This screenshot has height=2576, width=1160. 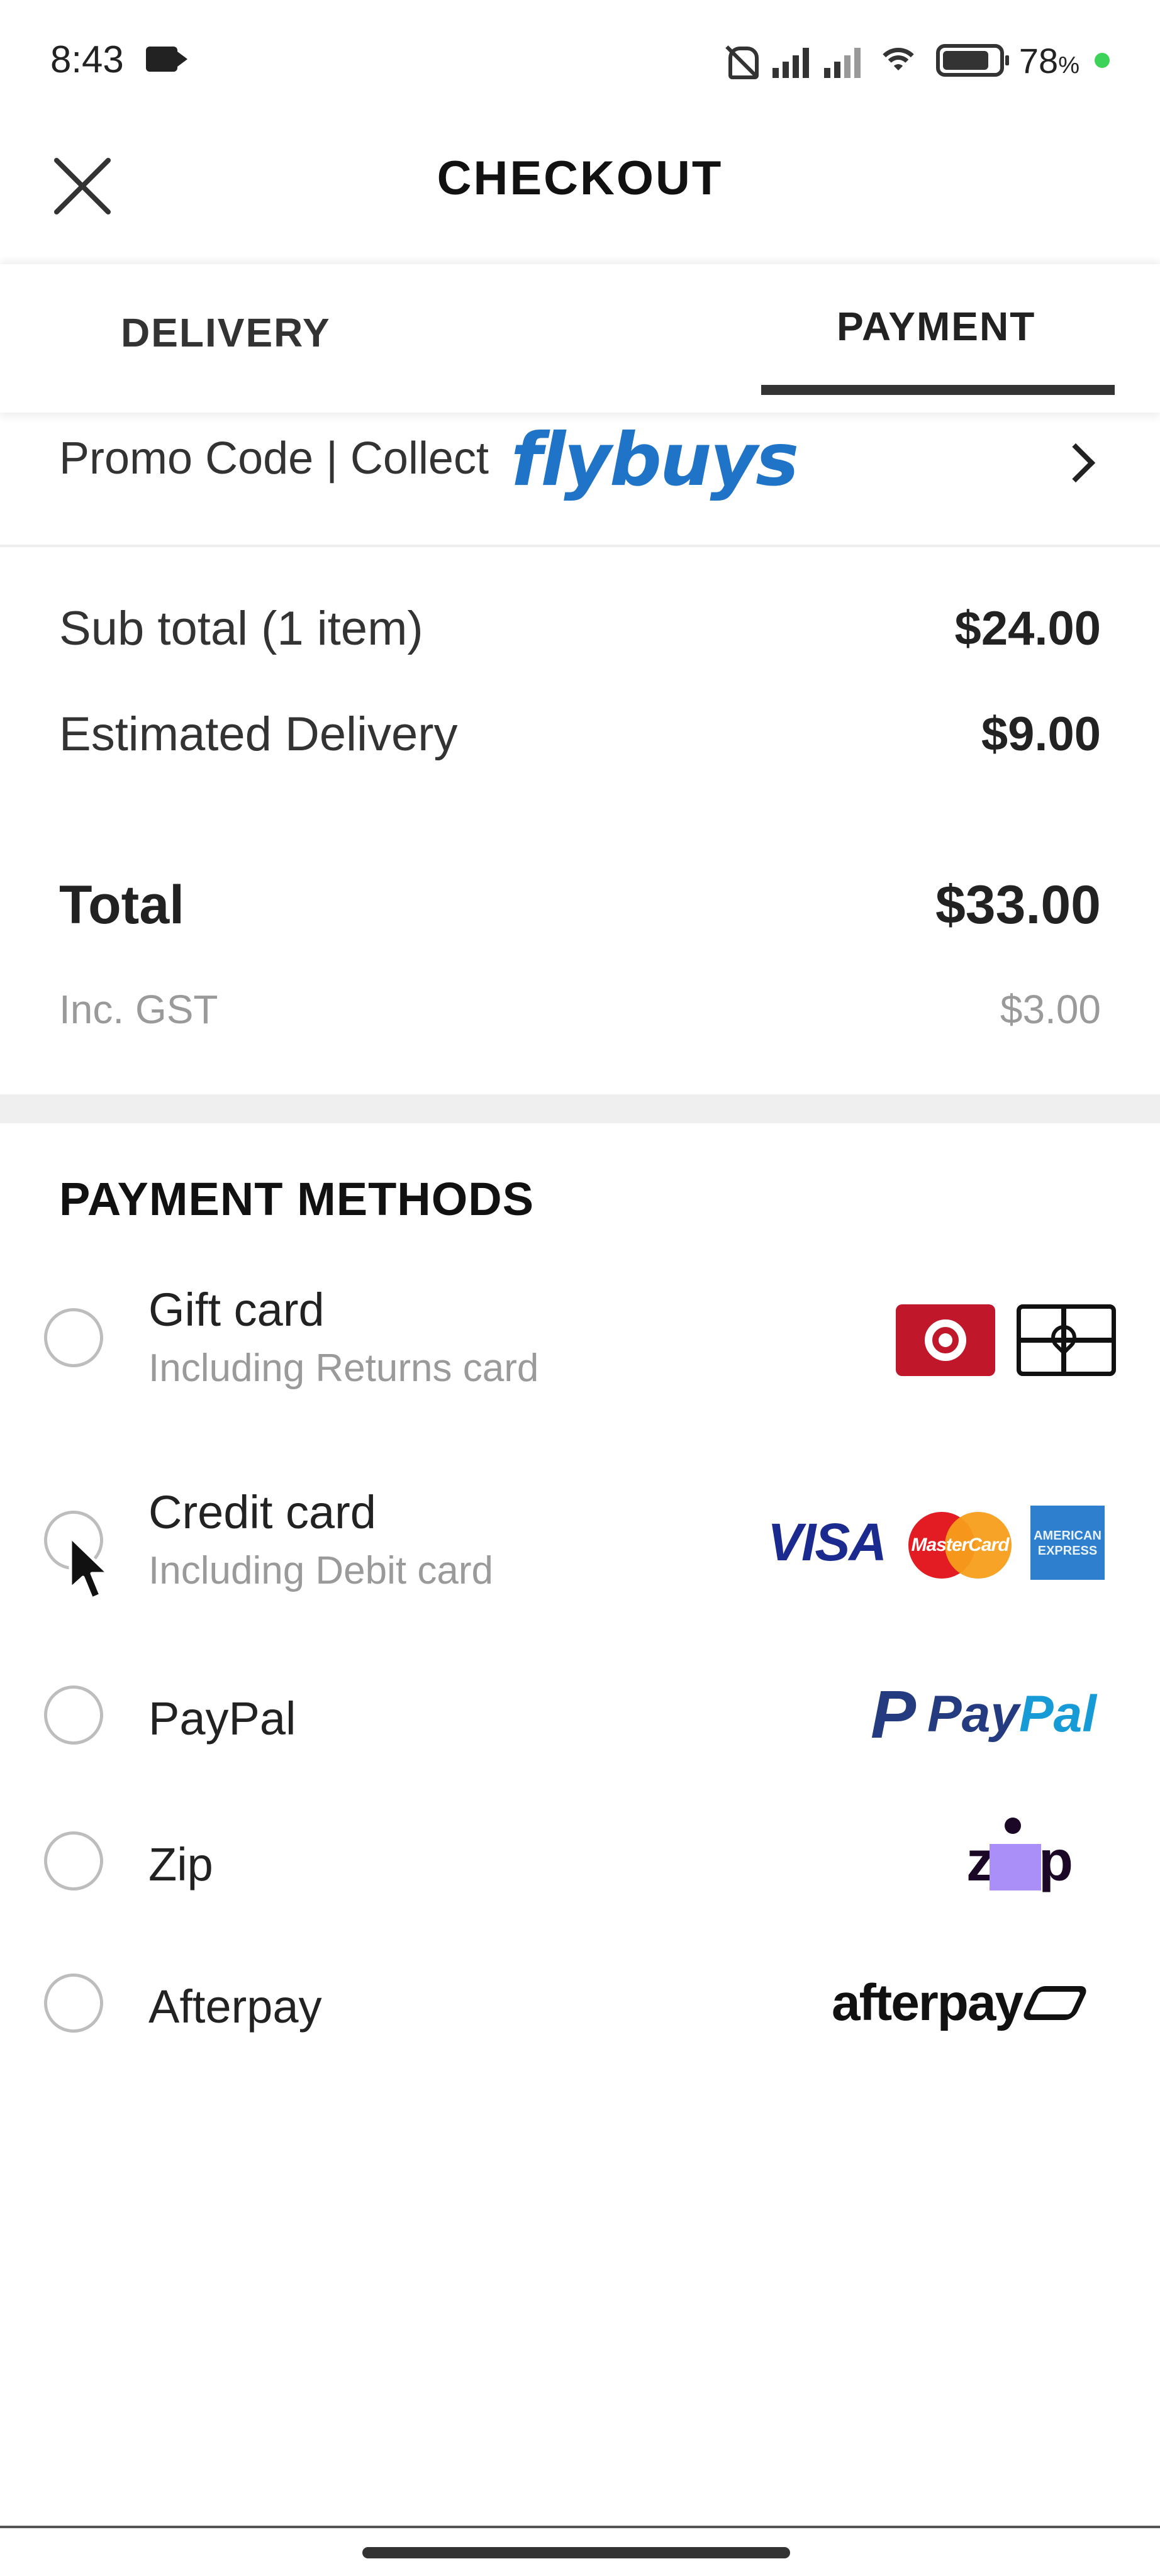 What do you see at coordinates (241, 628) in the screenshot?
I see `subtotal-label: Sub total (1 item)` at bounding box center [241, 628].